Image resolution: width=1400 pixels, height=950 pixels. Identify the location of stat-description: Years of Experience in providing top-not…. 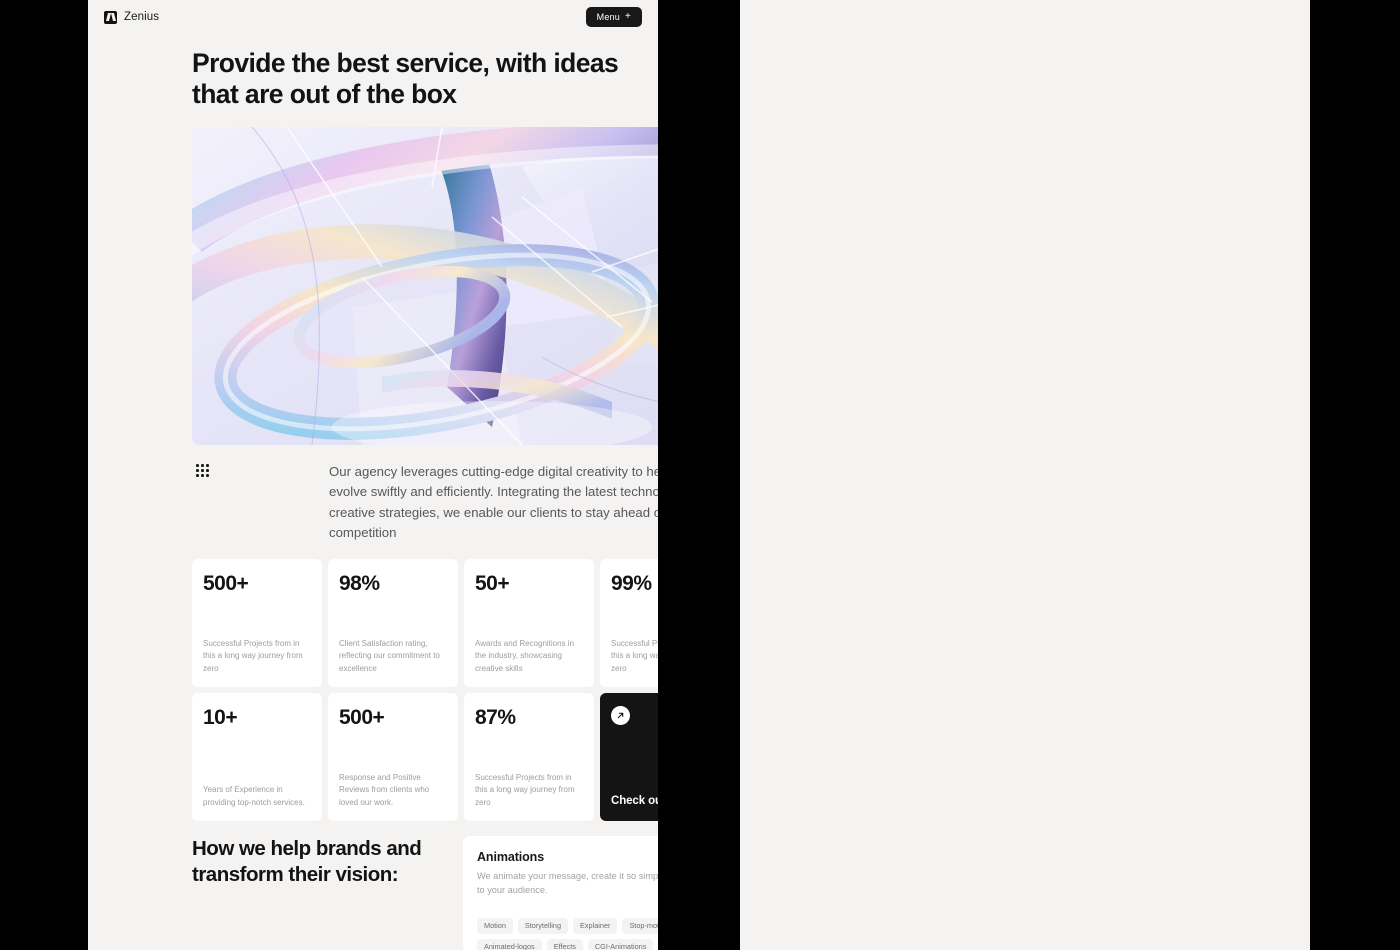
(254, 796).